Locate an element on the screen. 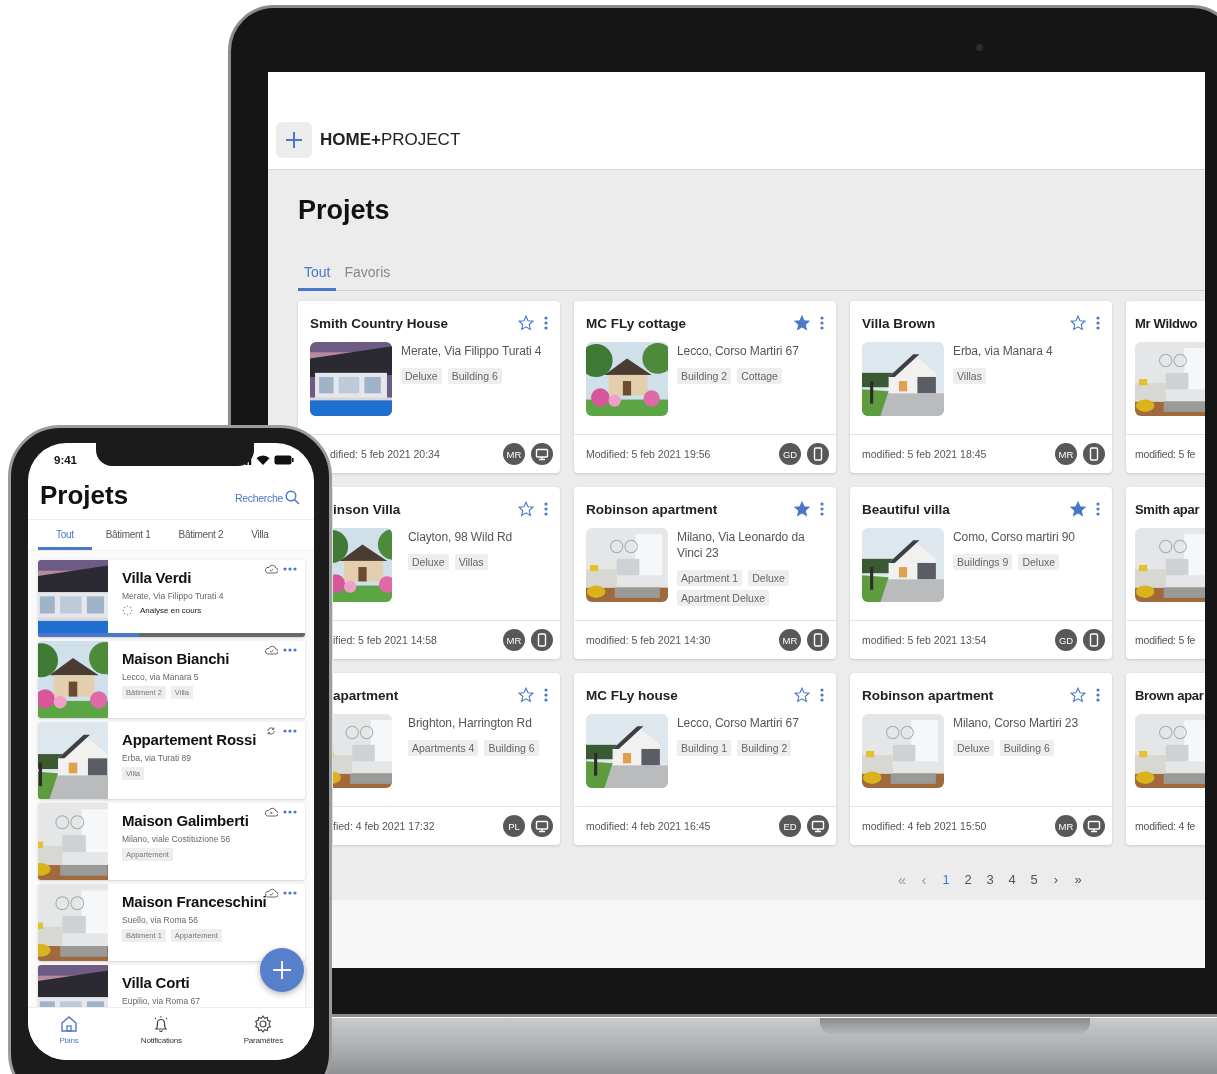  nav-item: Paramètres is located at coordinates (263, 1030).